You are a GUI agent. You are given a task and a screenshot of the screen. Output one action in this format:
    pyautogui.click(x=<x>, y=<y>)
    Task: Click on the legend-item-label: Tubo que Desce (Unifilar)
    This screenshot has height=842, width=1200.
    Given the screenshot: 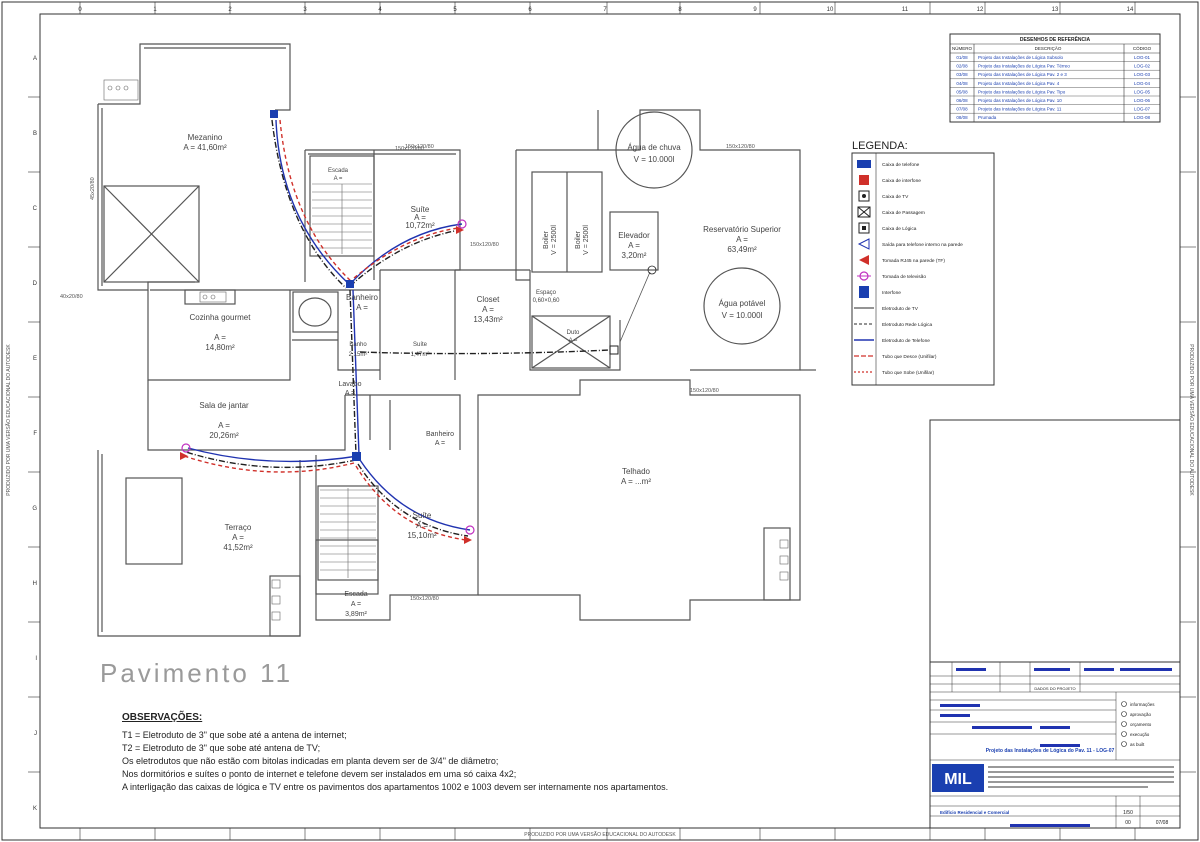 What is the action you would take?
    pyautogui.click(x=909, y=357)
    